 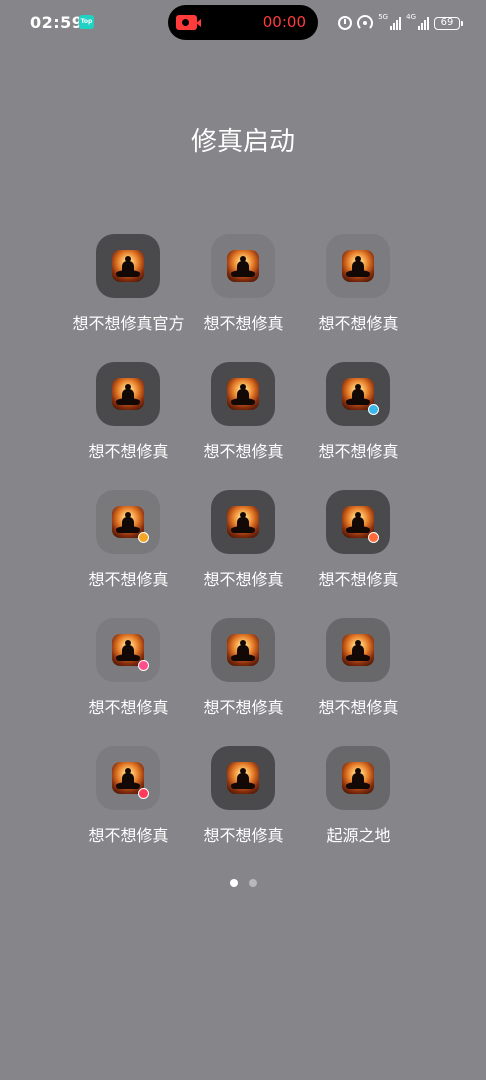 I want to click on page-indicator, so click(x=243, y=883).